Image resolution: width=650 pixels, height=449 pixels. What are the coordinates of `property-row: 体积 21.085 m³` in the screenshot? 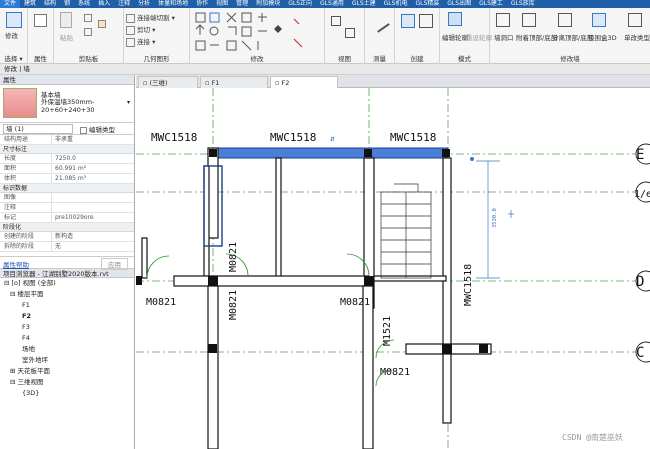 It's located at (67, 179).